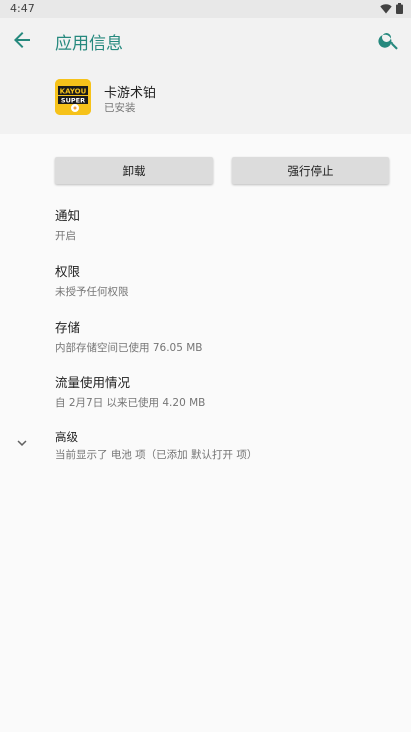 Image resolution: width=411 pixels, height=732 pixels. I want to click on back-arrow-icon, so click(22, 40).